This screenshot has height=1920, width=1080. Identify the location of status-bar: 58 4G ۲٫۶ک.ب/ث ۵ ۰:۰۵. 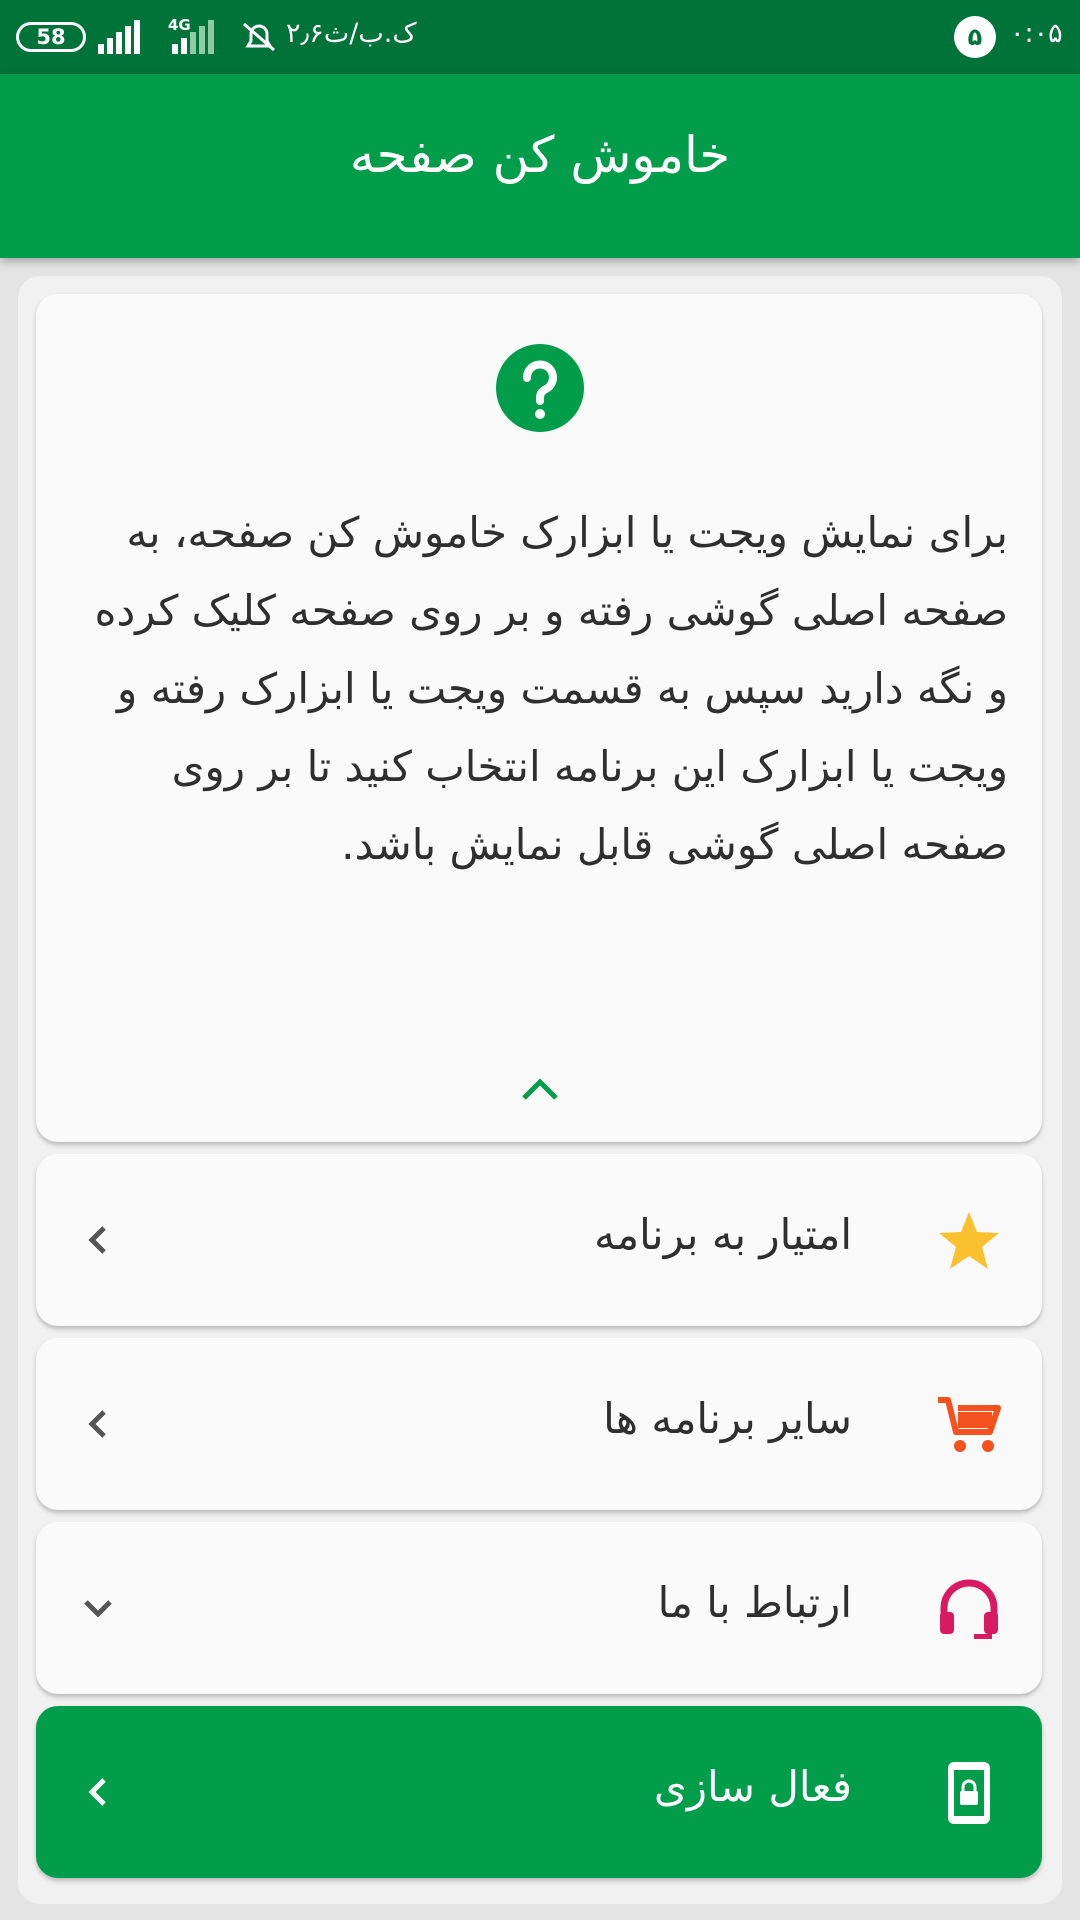
(540, 37).